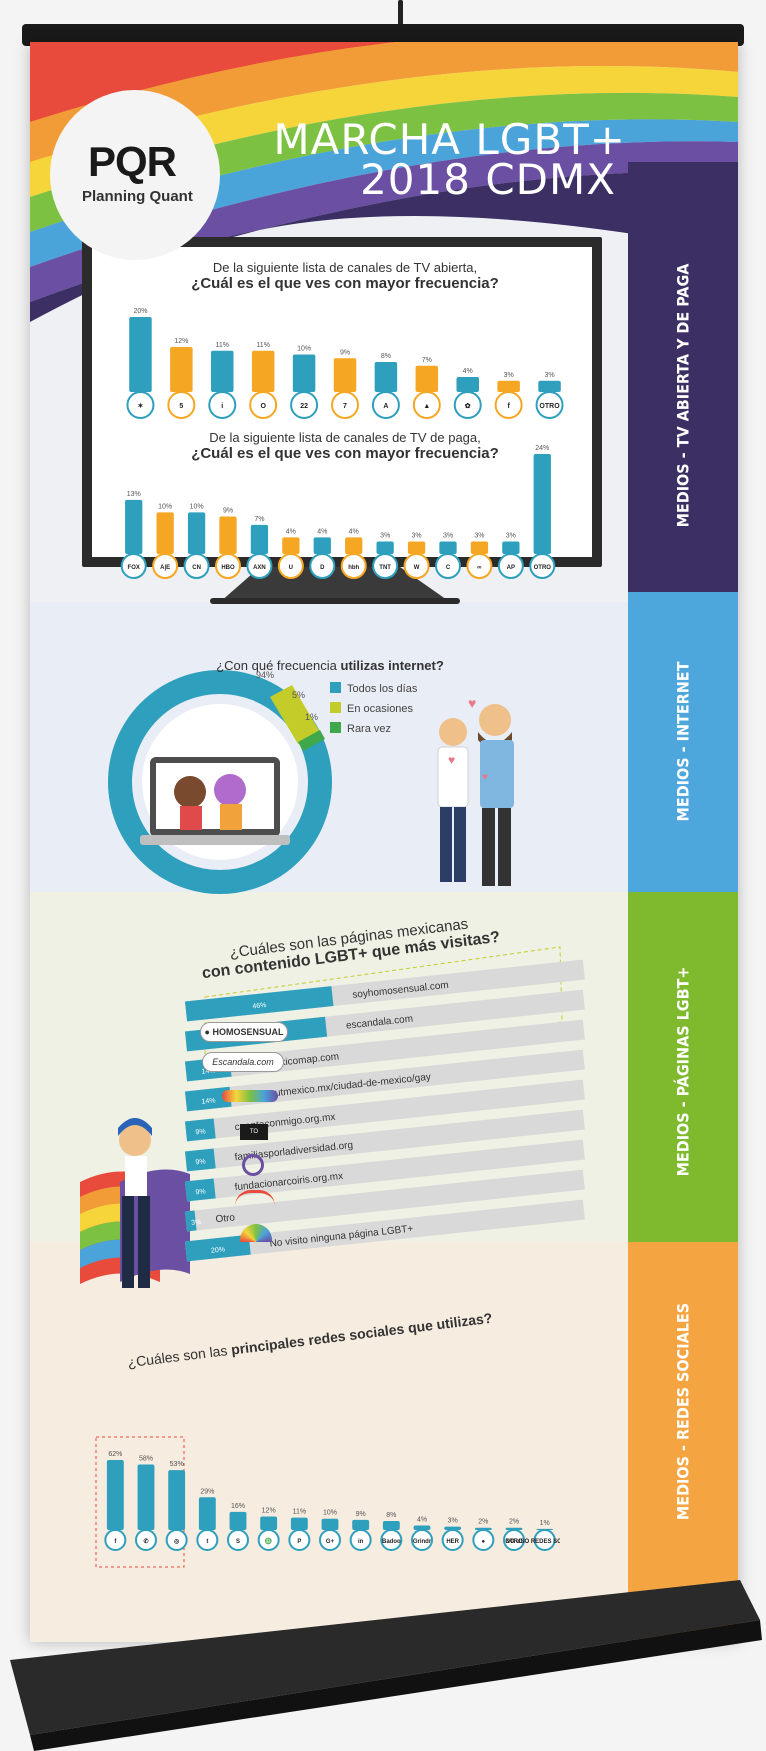  What do you see at coordinates (259, 568) in the screenshot?
I see `channel-badge-label: AXN` at bounding box center [259, 568].